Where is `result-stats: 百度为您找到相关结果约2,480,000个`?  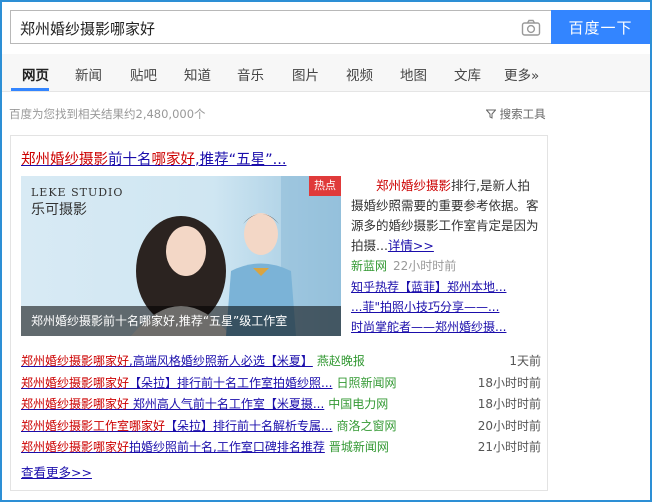
result-stats: 百度为您找到相关结果约2,480,000个 is located at coordinates (107, 114).